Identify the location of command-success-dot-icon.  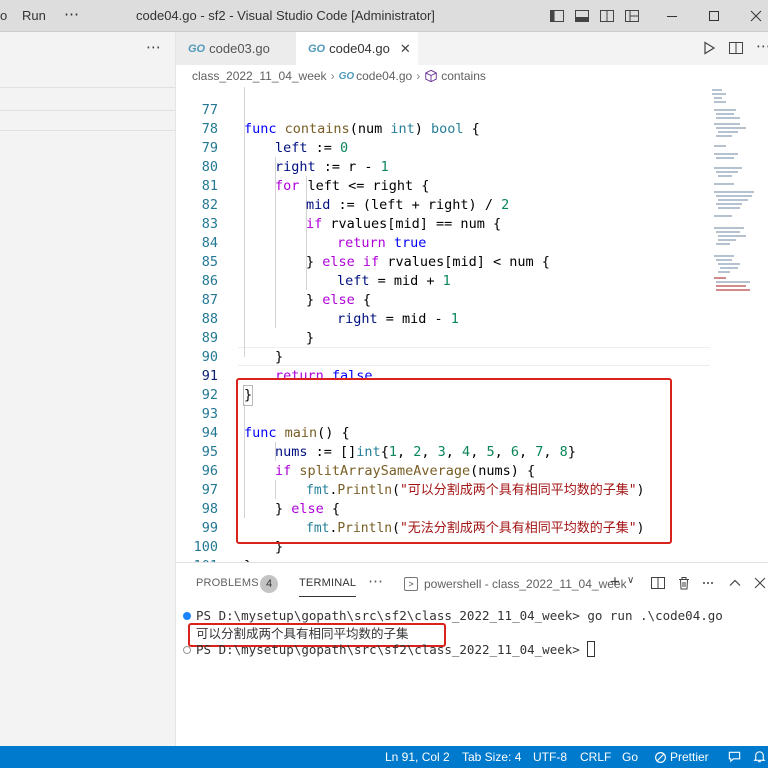
(187, 616).